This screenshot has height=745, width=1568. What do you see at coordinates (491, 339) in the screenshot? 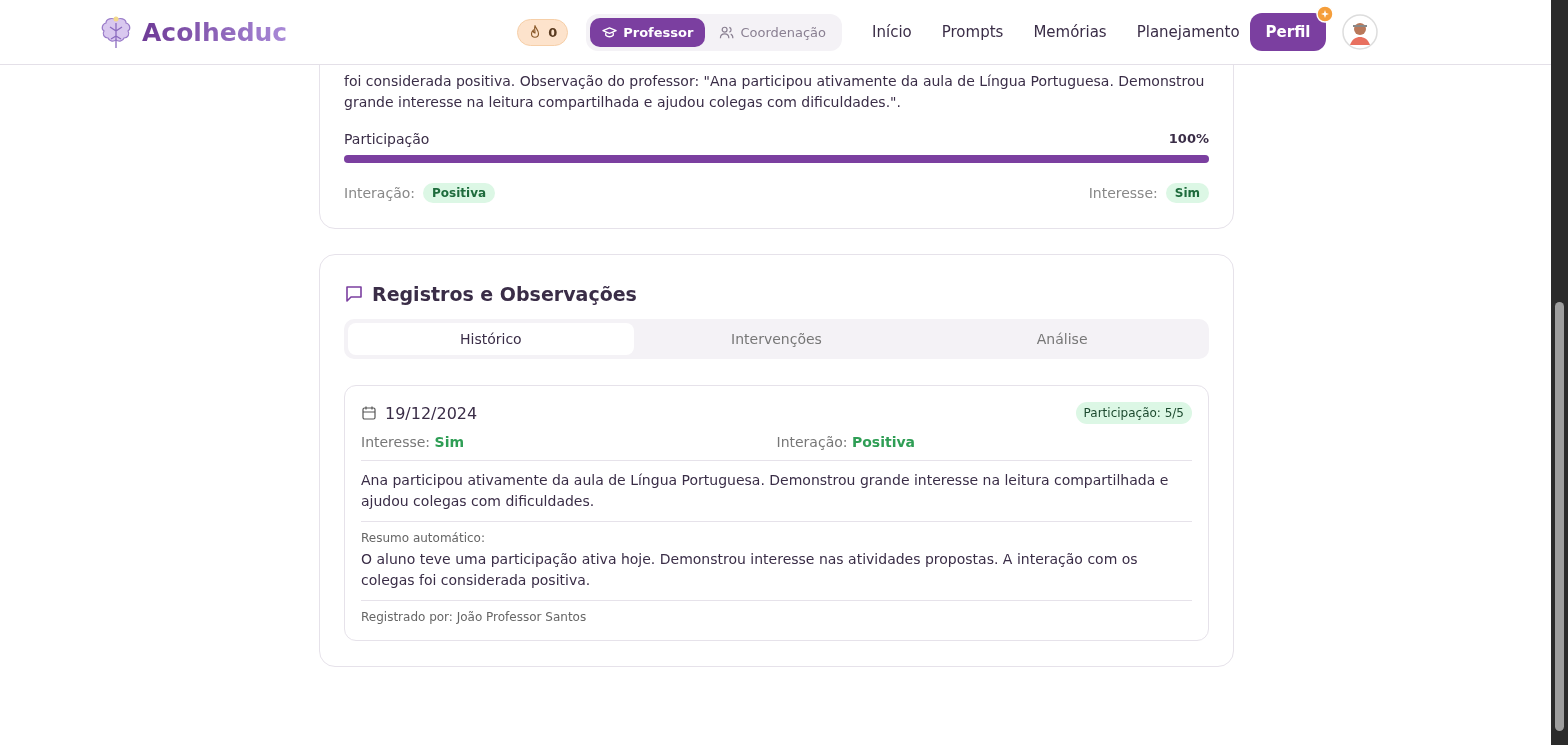
I see `tab: Histórico` at bounding box center [491, 339].